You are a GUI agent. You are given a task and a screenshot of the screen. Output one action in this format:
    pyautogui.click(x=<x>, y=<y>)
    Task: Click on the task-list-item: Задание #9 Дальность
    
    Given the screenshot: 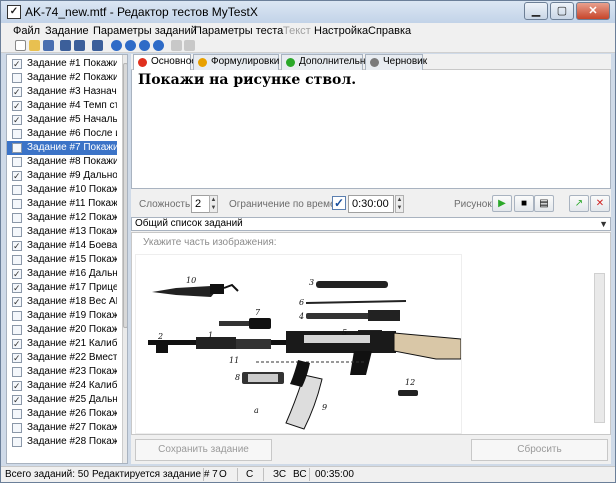 What is the action you would take?
    pyautogui.click(x=62, y=176)
    